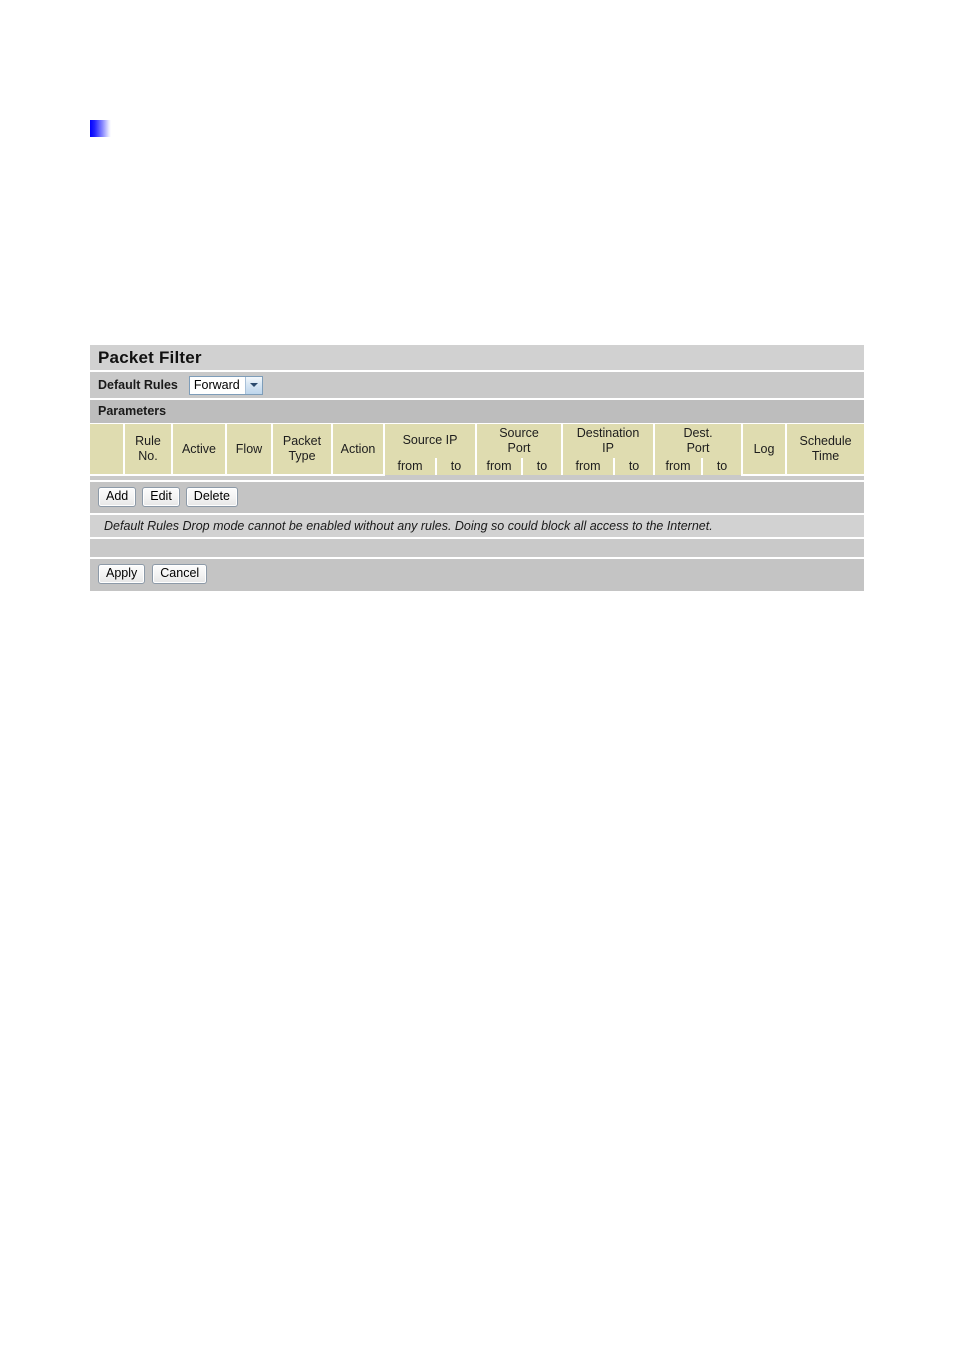 This screenshot has height=1351, width=954. I want to click on col-rule-no-line2: No., so click(148, 456).